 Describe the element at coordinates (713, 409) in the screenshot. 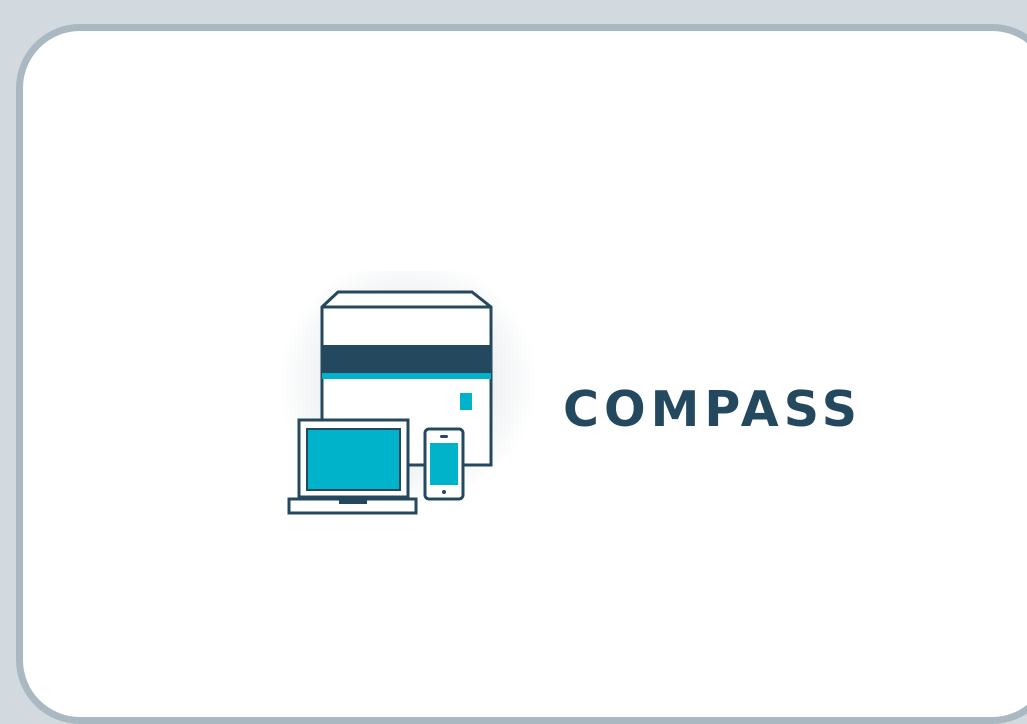

I see `app-title: COMPASS` at that location.